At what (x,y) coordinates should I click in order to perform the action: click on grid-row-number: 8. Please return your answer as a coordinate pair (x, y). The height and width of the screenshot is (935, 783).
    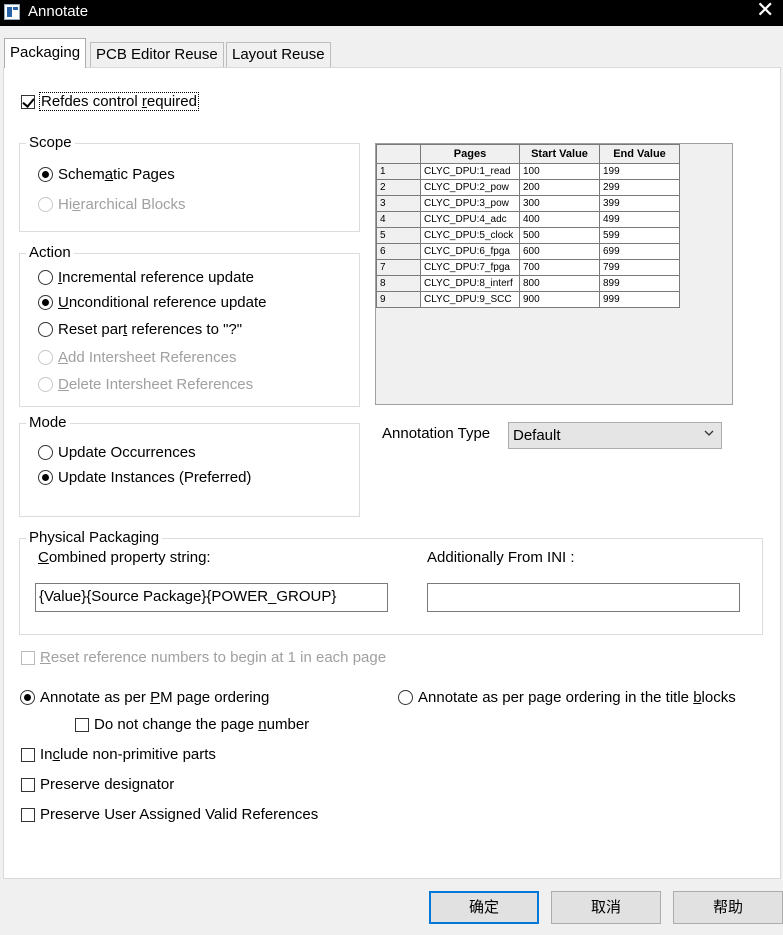
    Looking at the image, I should click on (398, 283).